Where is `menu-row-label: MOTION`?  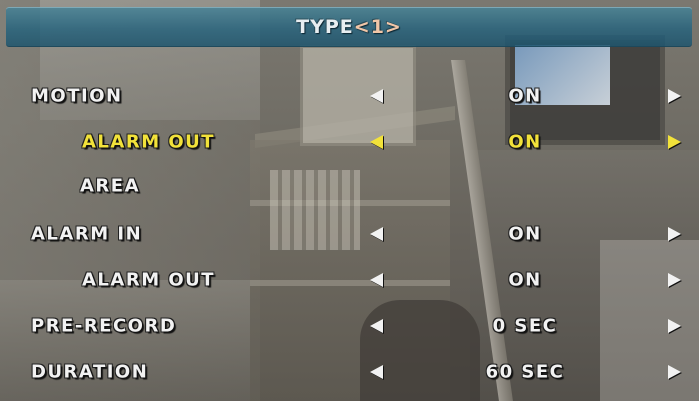 menu-row-label: MOTION is located at coordinates (77, 96).